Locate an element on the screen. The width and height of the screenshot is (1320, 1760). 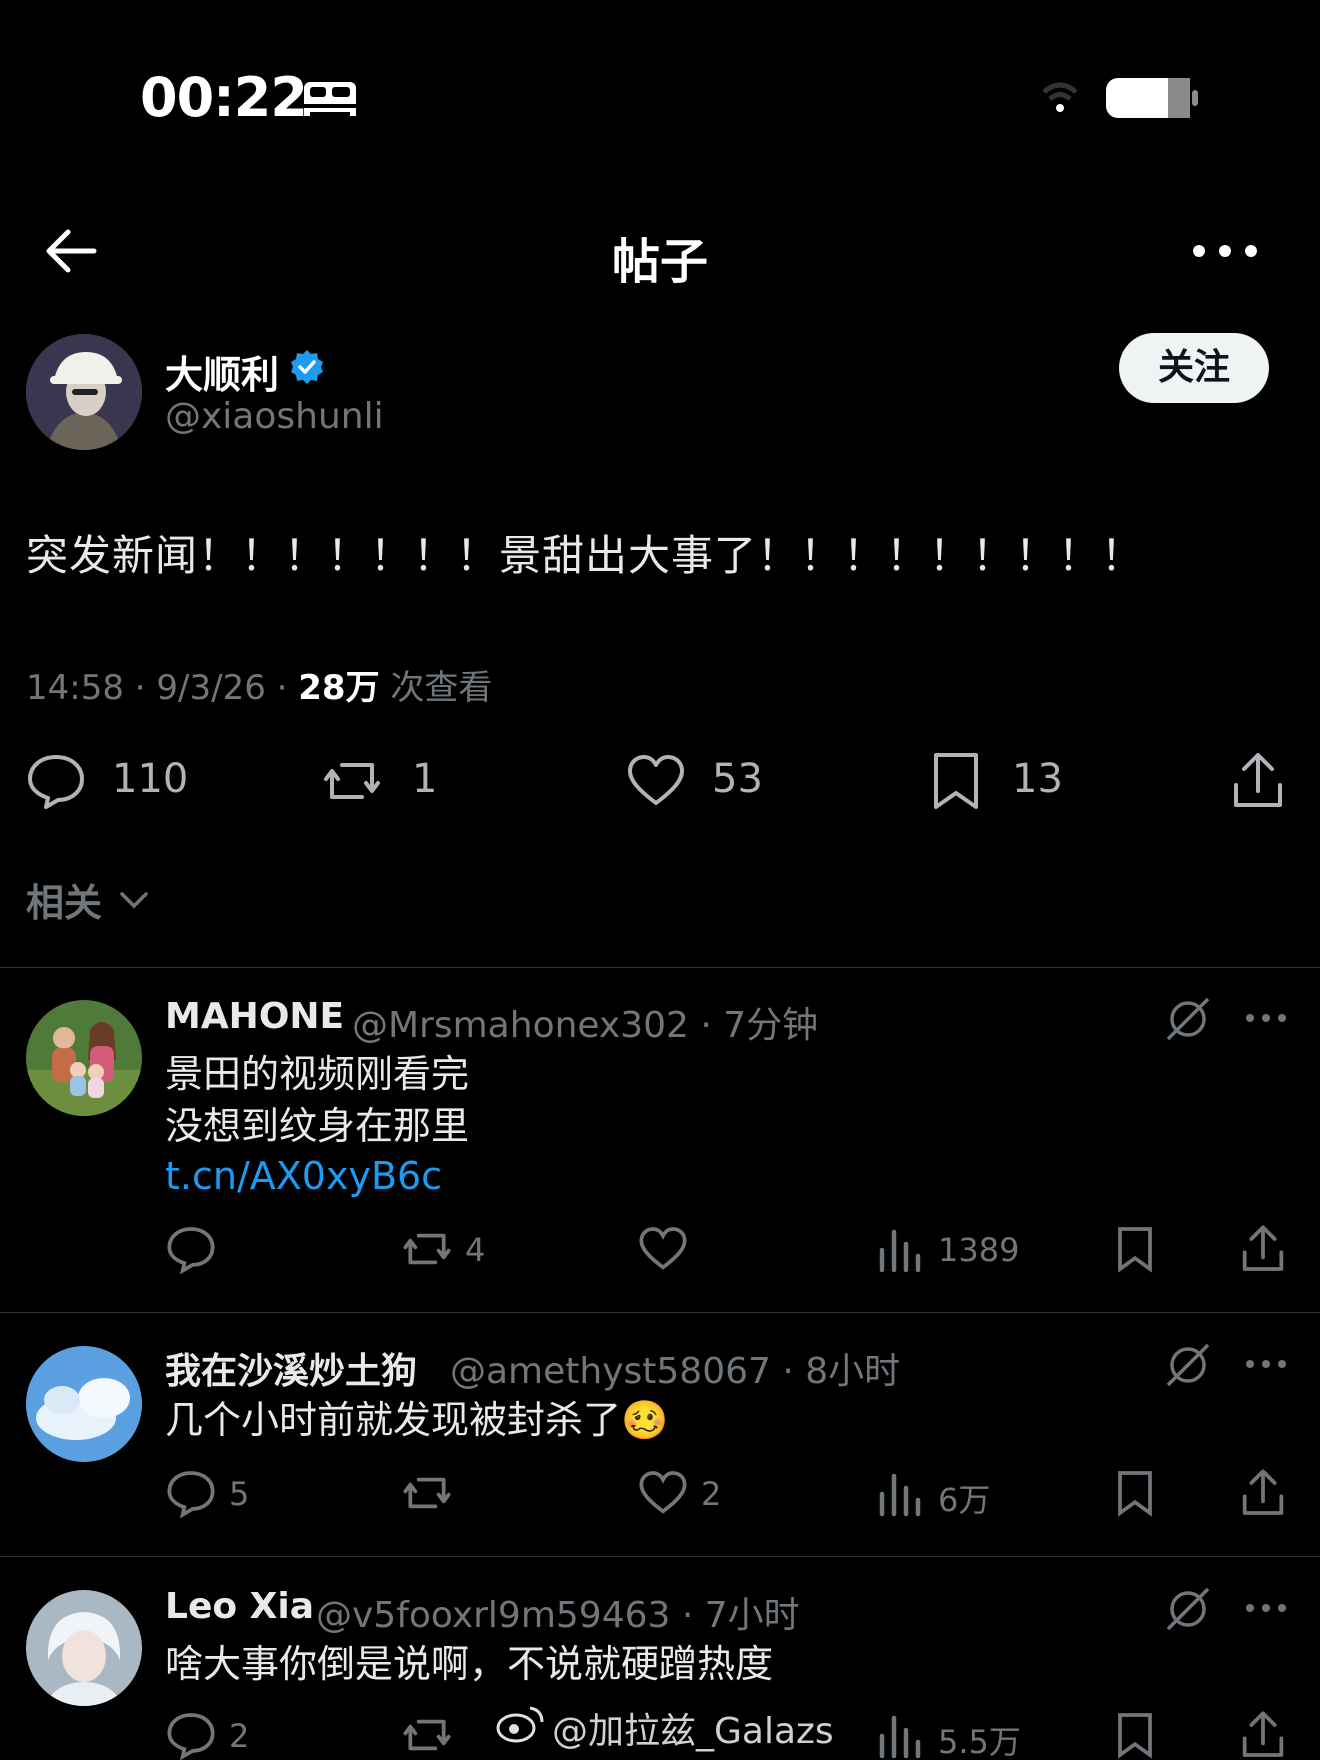
reply-text-line: 啥大事你倒是说啊，不说就硬蹭热度 is located at coordinates (469, 1664).